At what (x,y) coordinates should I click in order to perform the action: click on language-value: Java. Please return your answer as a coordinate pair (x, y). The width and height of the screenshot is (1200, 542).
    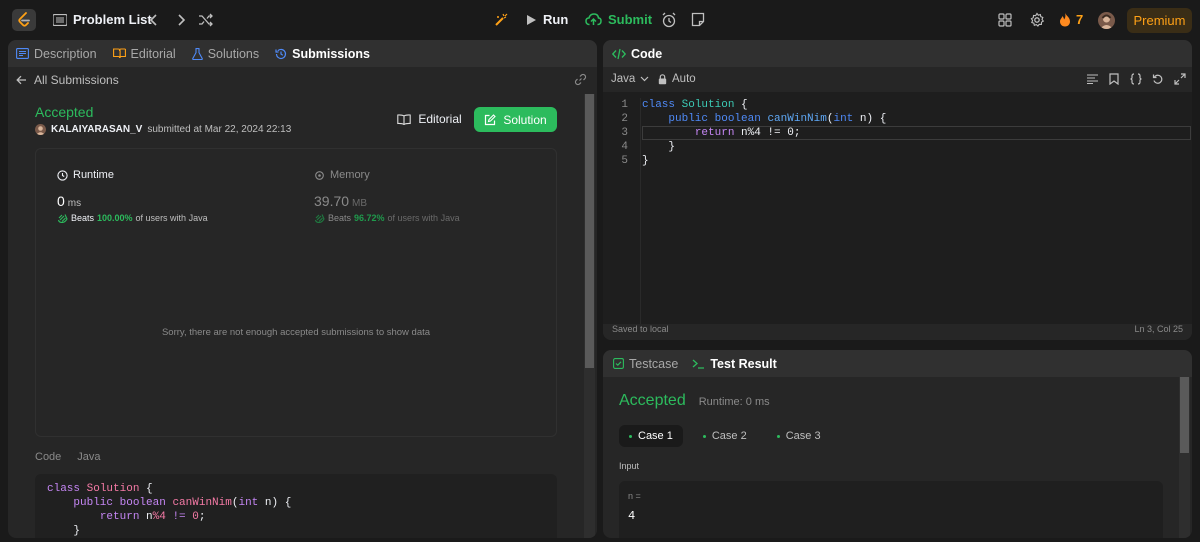
    Looking at the image, I should click on (623, 79).